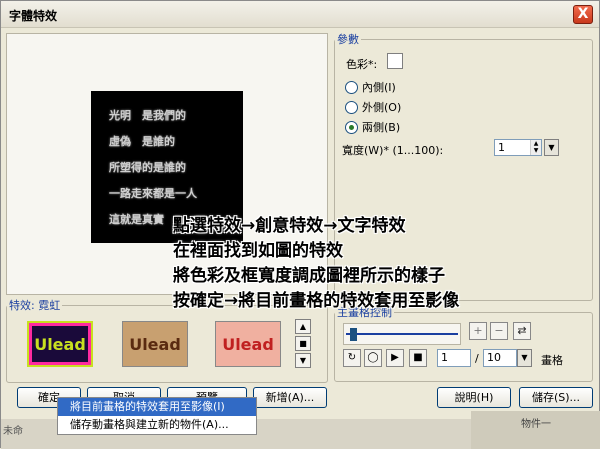 Image resolution: width=600 pixels, height=449 pixels. Describe the element at coordinates (353, 334) in the screenshot. I see `slider-handle` at that location.